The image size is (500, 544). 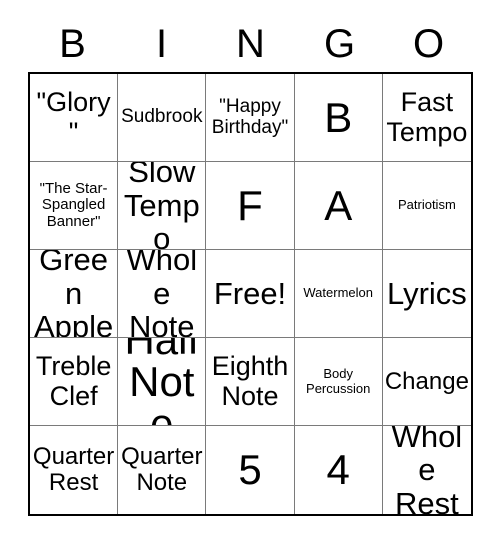 I want to click on bingo-cell: Eighth Note, so click(x=250, y=382).